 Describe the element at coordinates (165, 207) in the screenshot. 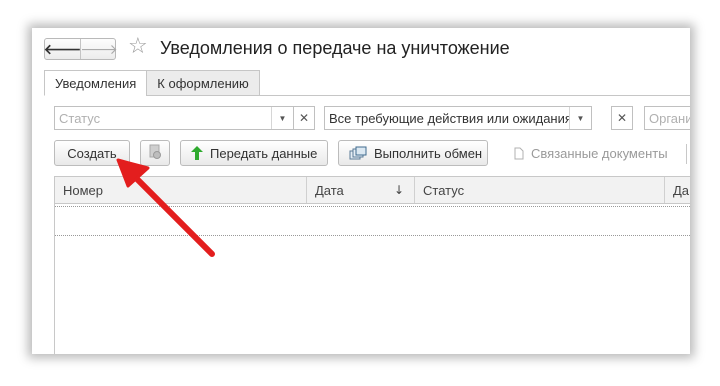

I see `annotation-arrow` at that location.